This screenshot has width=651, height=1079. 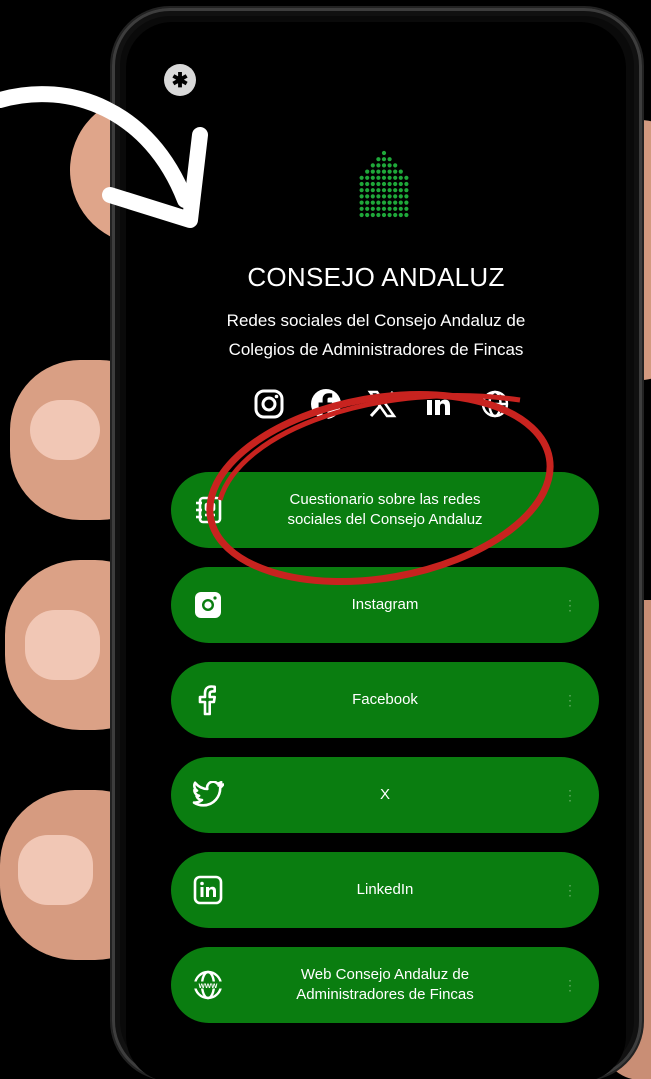 What do you see at coordinates (208, 795) in the screenshot?
I see `twitter-icon` at bounding box center [208, 795].